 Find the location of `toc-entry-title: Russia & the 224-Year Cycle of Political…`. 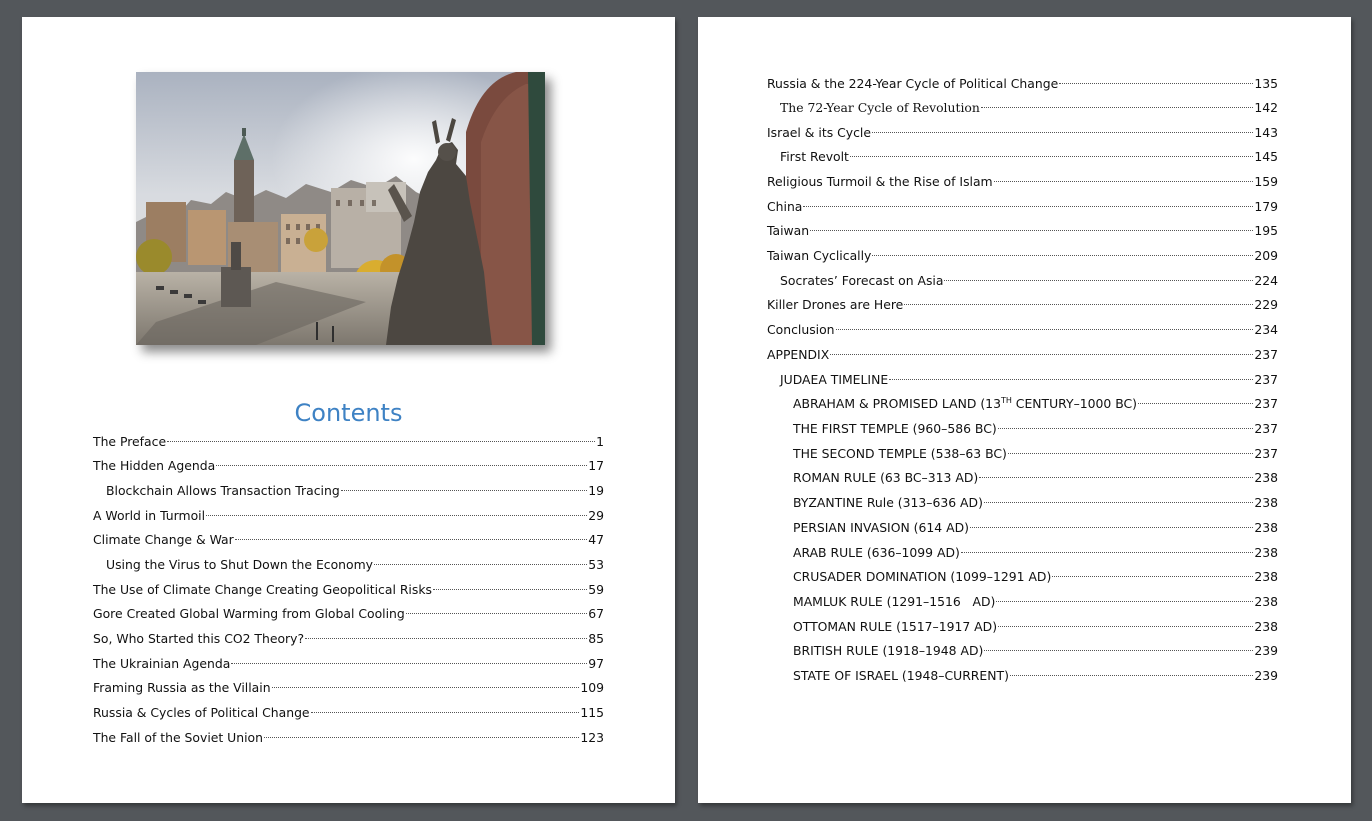

toc-entry-title: Russia & the 224-Year Cycle of Political… is located at coordinates (913, 83).